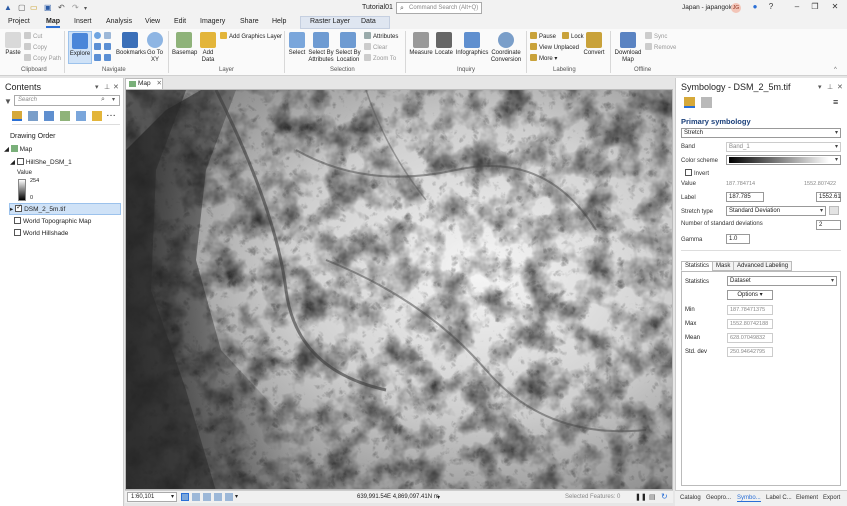 Image resolution: width=847 pixels, height=506 pixels. What do you see at coordinates (594, 44) in the screenshot?
I see `convert-button: Convert` at bounding box center [594, 44].